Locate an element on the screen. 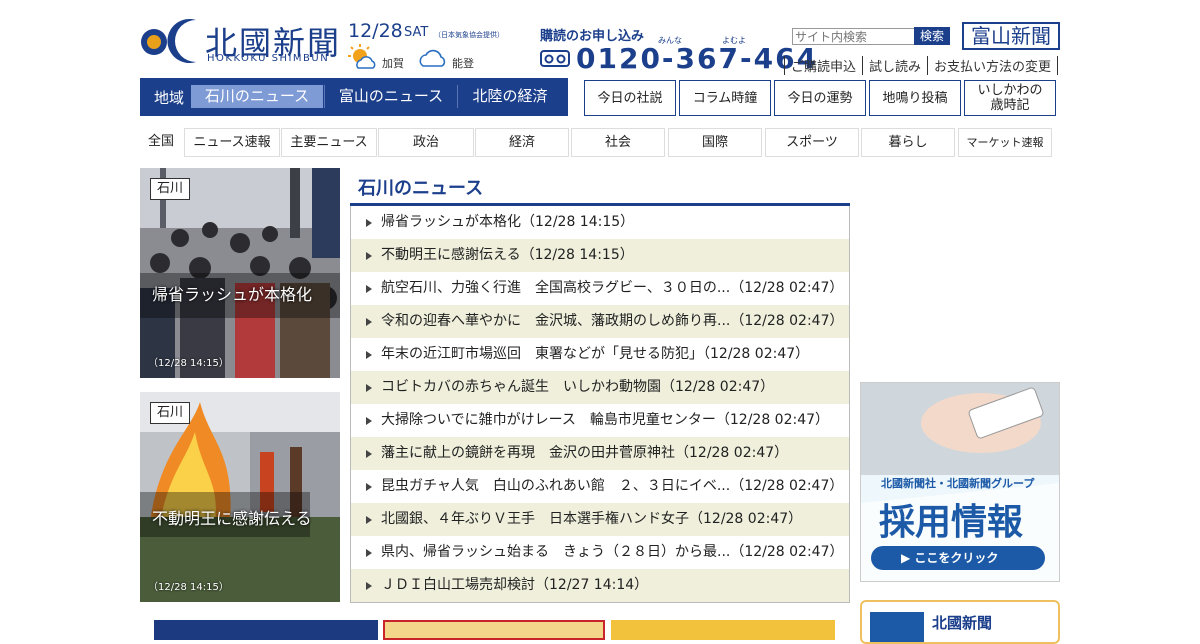 This screenshot has width=1200, height=644. logo-subtitle: HOKKOKU SHIMBUN is located at coordinates (268, 58).